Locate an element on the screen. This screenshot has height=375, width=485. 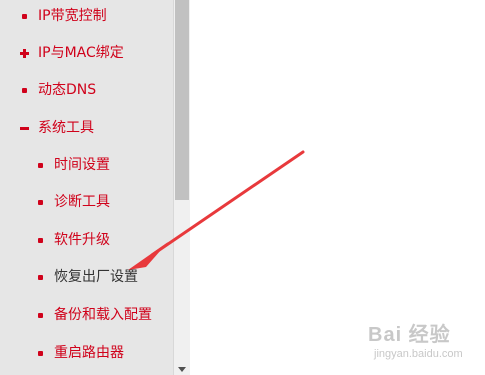
sidebar-item-label: 时间设置 is located at coordinates (82, 165).